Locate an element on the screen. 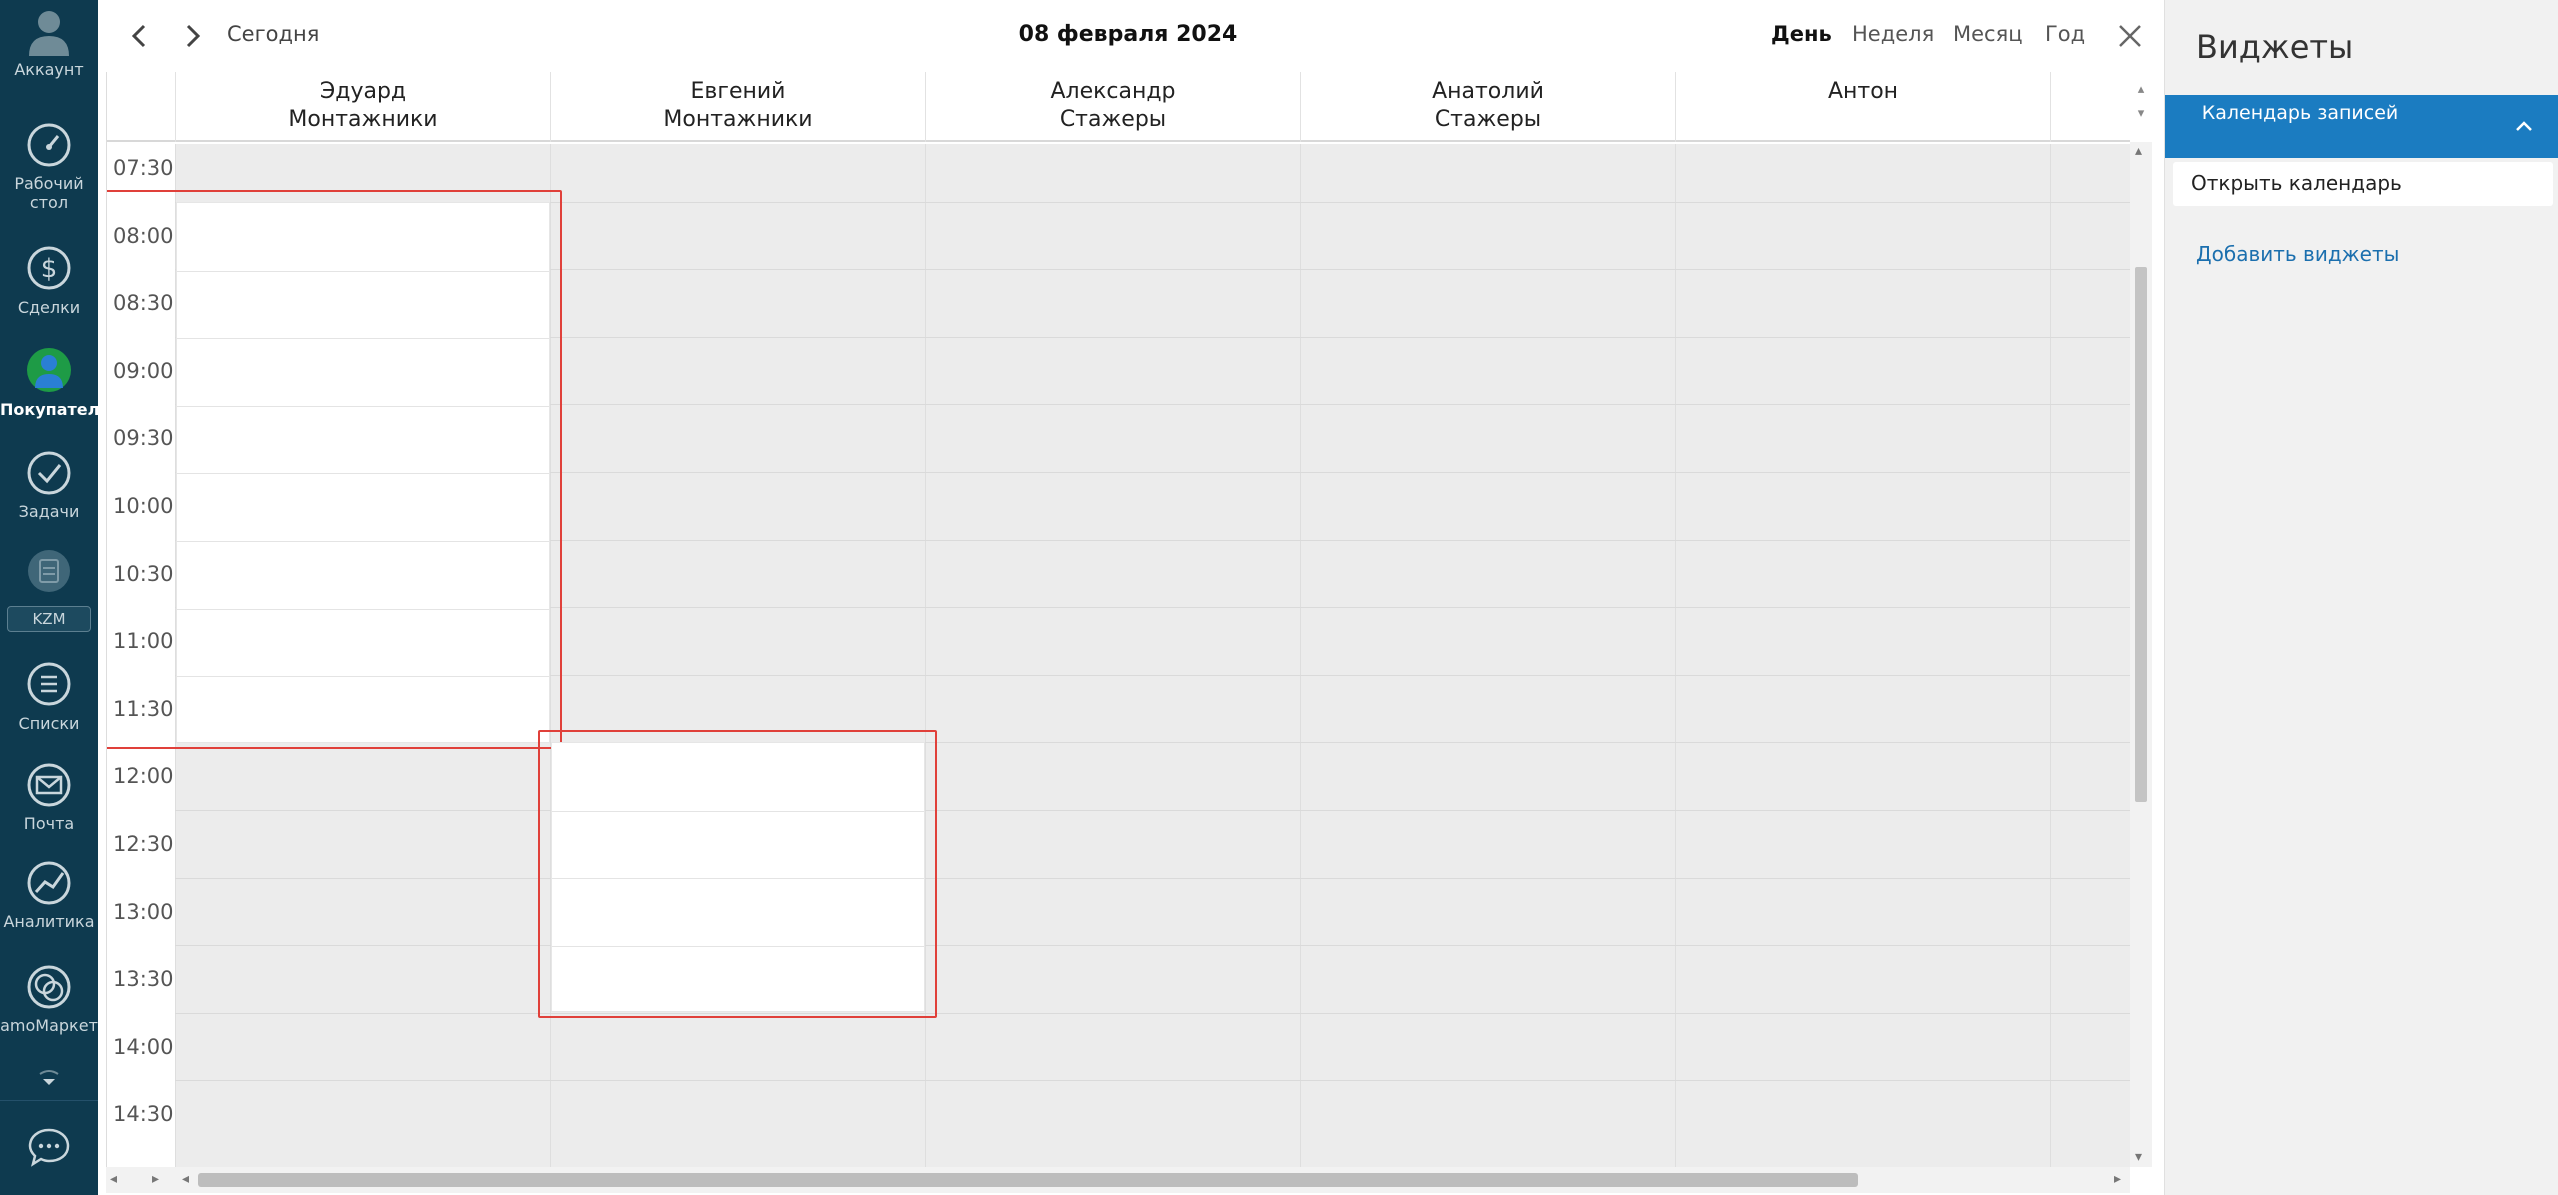  scroll-up-arrow-icon: ▴ is located at coordinates (2138, 151).